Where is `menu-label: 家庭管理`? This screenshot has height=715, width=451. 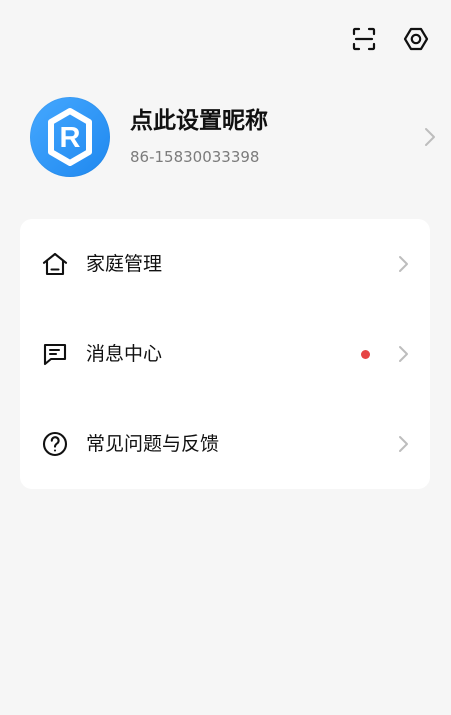
menu-label: 家庭管理 is located at coordinates (124, 263).